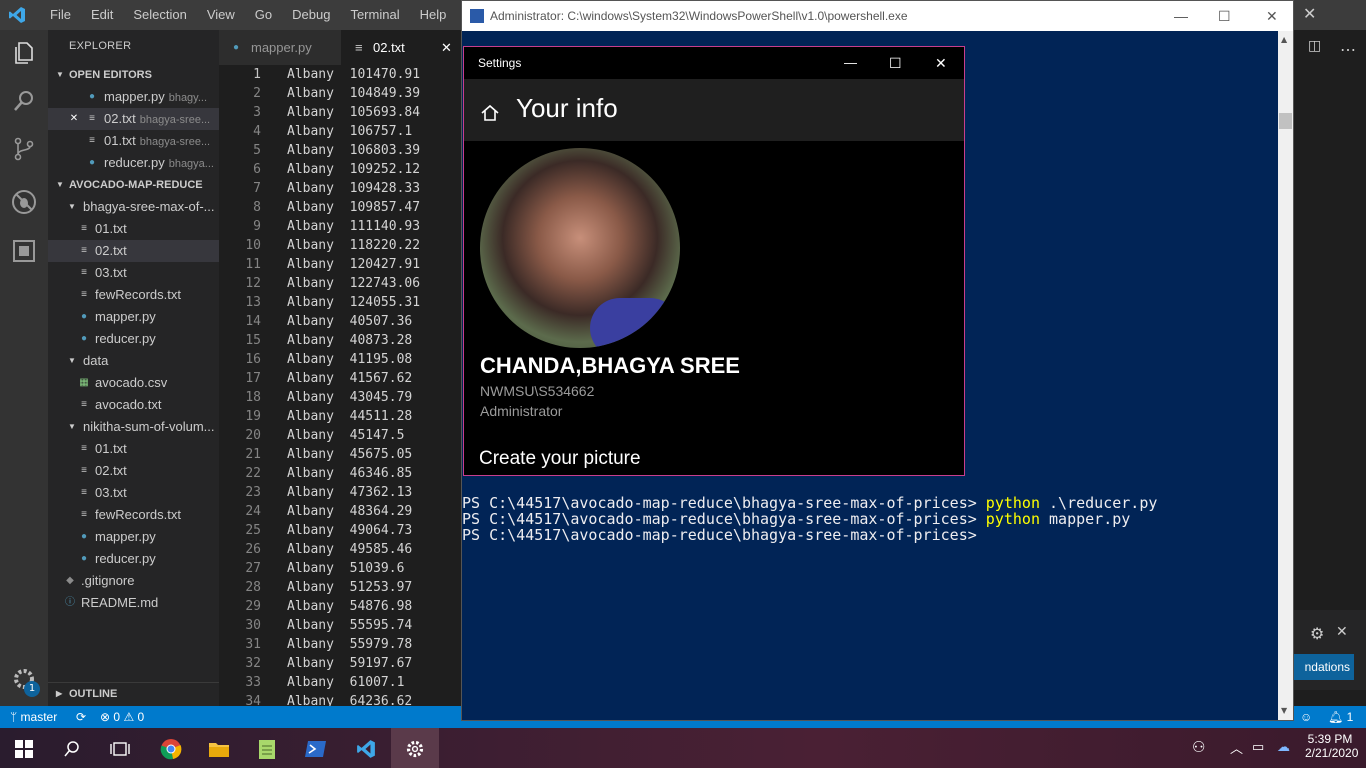  I want to click on problems-indicator: ⊗ 0 ⚠ 0, so click(122, 717).